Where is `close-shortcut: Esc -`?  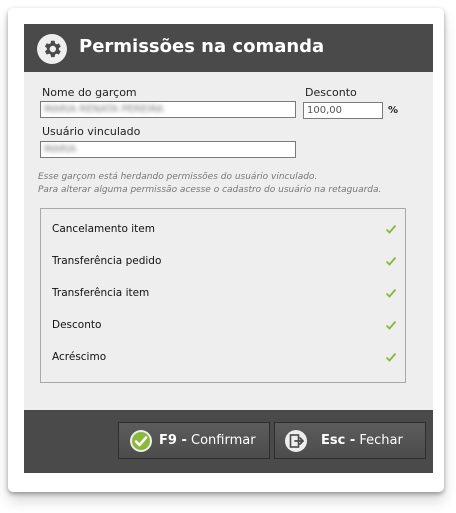
close-shortcut: Esc - is located at coordinates (338, 440).